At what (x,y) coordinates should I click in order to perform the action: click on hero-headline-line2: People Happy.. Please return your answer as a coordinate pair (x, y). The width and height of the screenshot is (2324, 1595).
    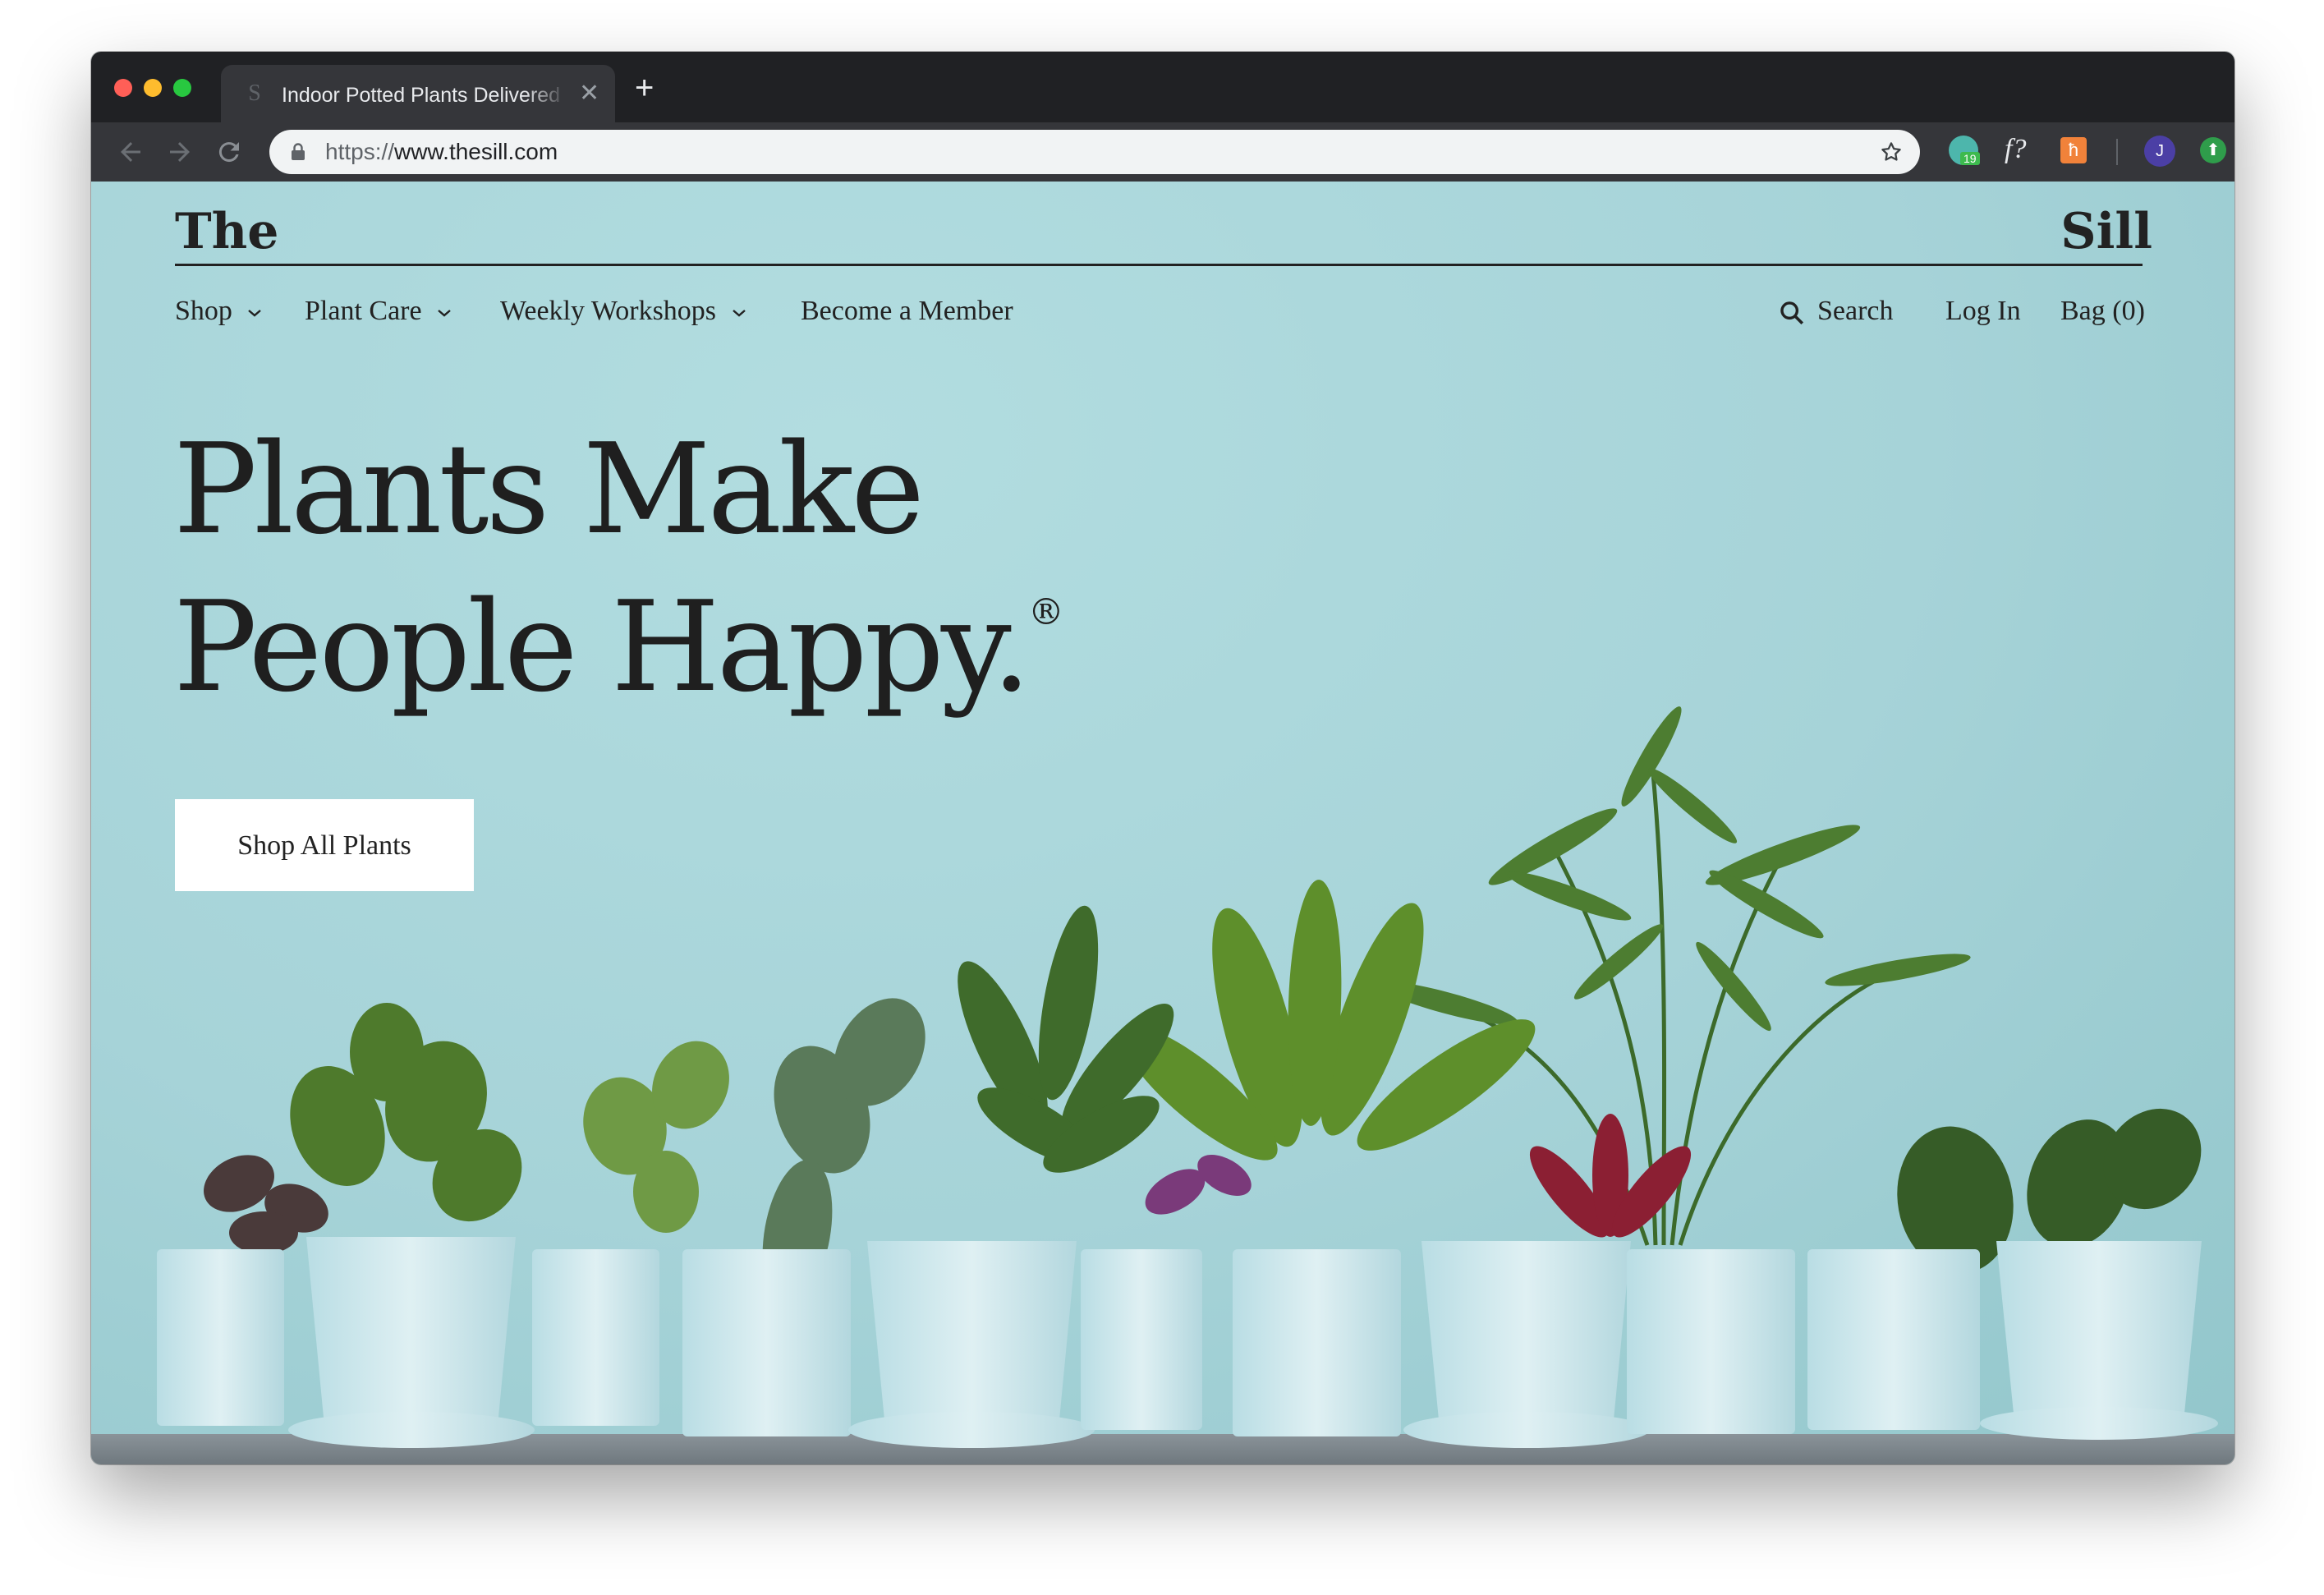
    Looking at the image, I should click on (602, 646).